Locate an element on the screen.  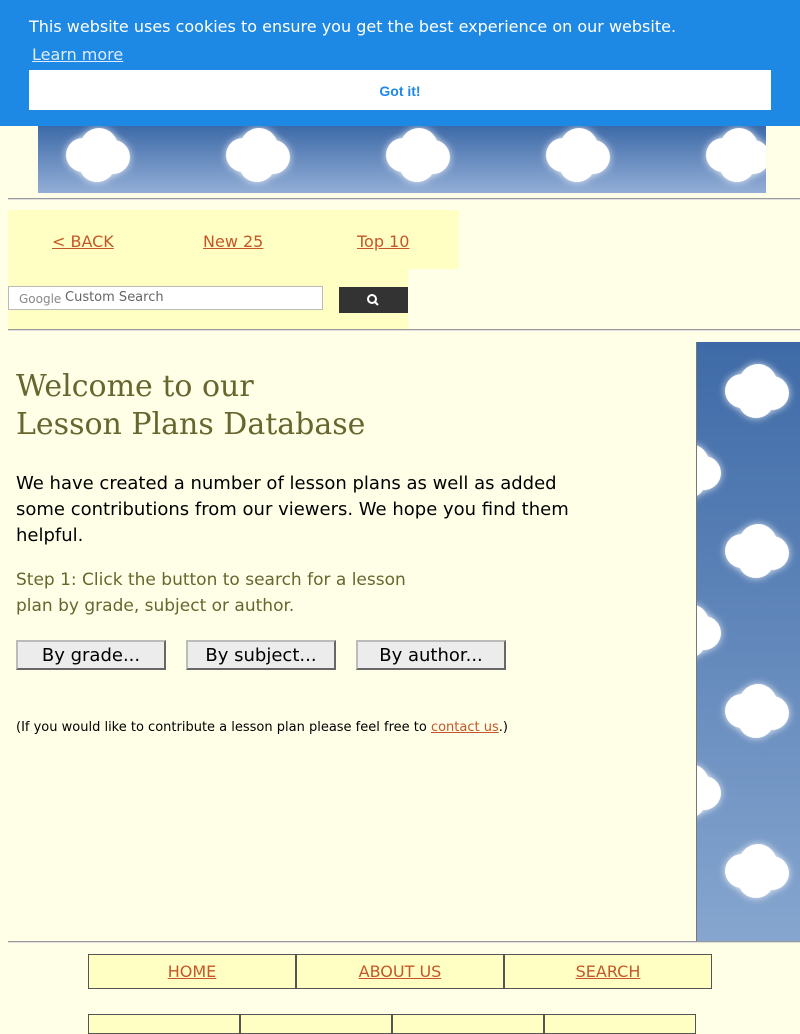
search-icon is located at coordinates (373, 300).